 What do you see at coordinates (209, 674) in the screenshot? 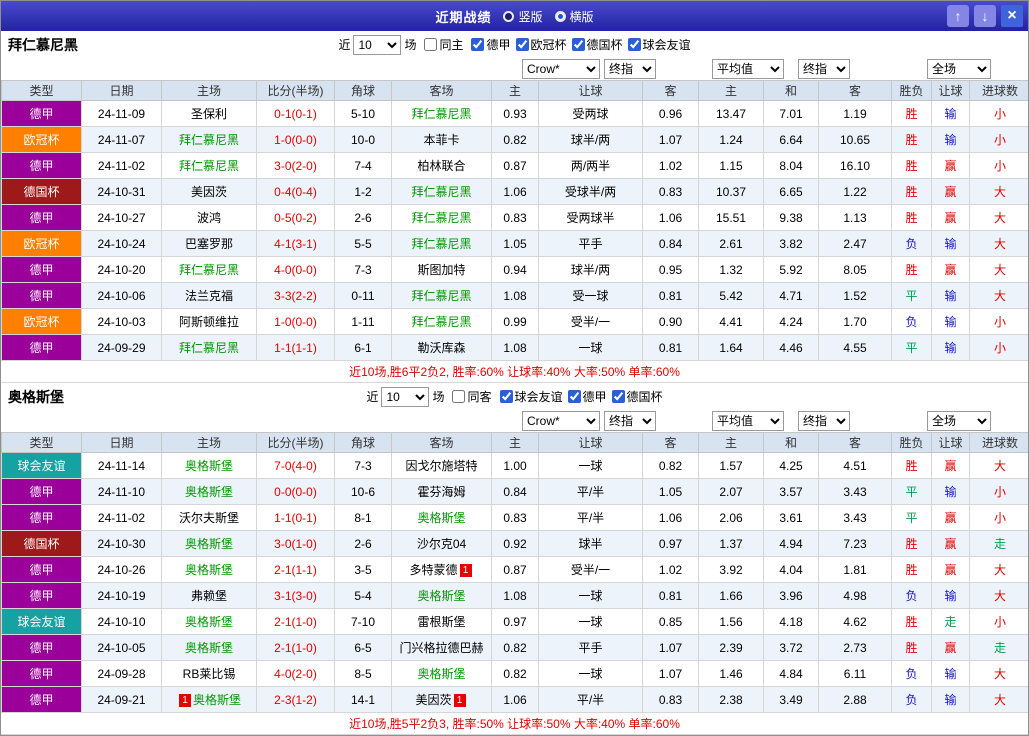
I see `team-name-text: RB莱比锡` at bounding box center [209, 674].